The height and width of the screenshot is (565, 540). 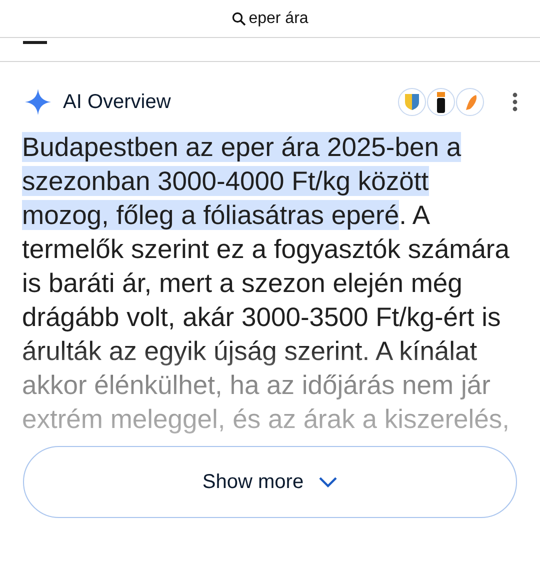 What do you see at coordinates (515, 102) in the screenshot?
I see `more-options-icon` at bounding box center [515, 102].